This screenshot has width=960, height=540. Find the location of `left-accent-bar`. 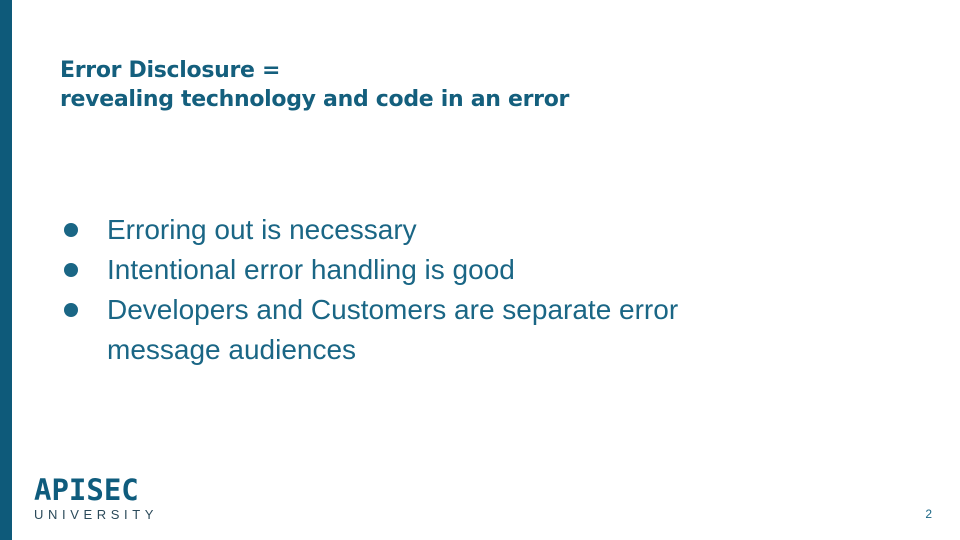

left-accent-bar is located at coordinates (6, 270).